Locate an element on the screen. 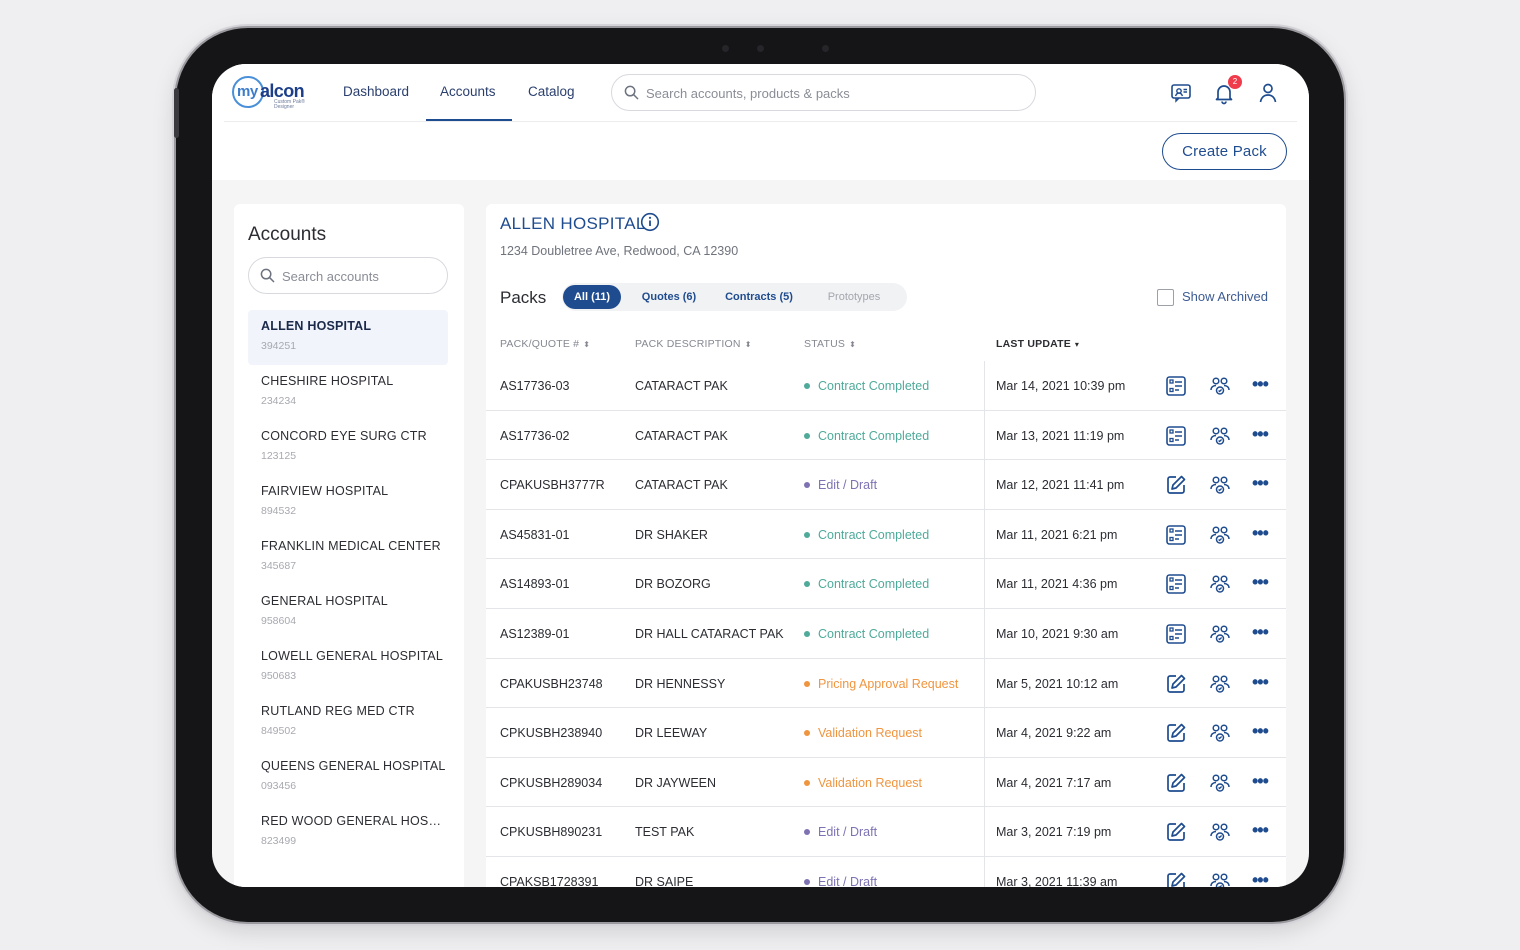  account-list-item: GENERAL HOSPITAL 958604 is located at coordinates (348, 612).